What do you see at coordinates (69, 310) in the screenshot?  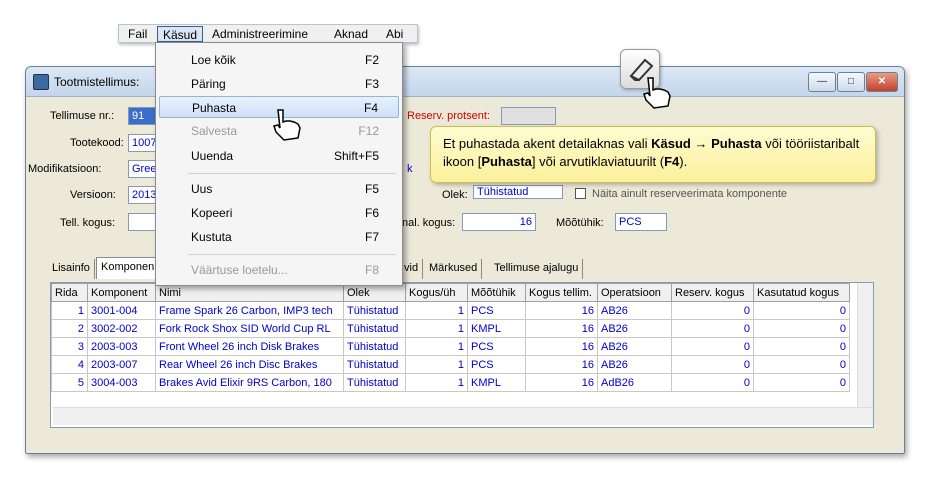 I see `cell-rida: 1` at bounding box center [69, 310].